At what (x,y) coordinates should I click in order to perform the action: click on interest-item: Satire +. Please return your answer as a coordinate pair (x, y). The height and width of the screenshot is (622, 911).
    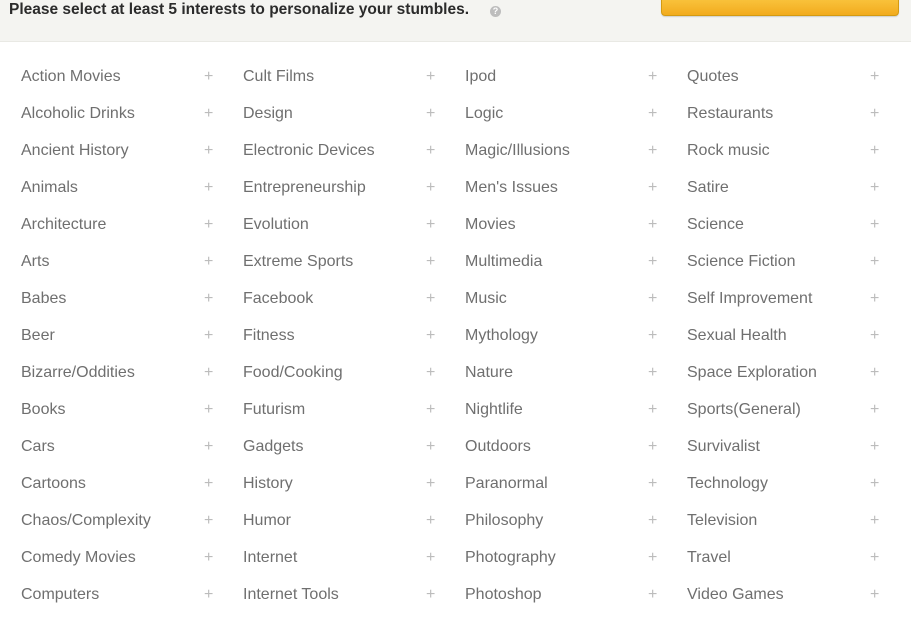
    Looking at the image, I should click on (787, 189).